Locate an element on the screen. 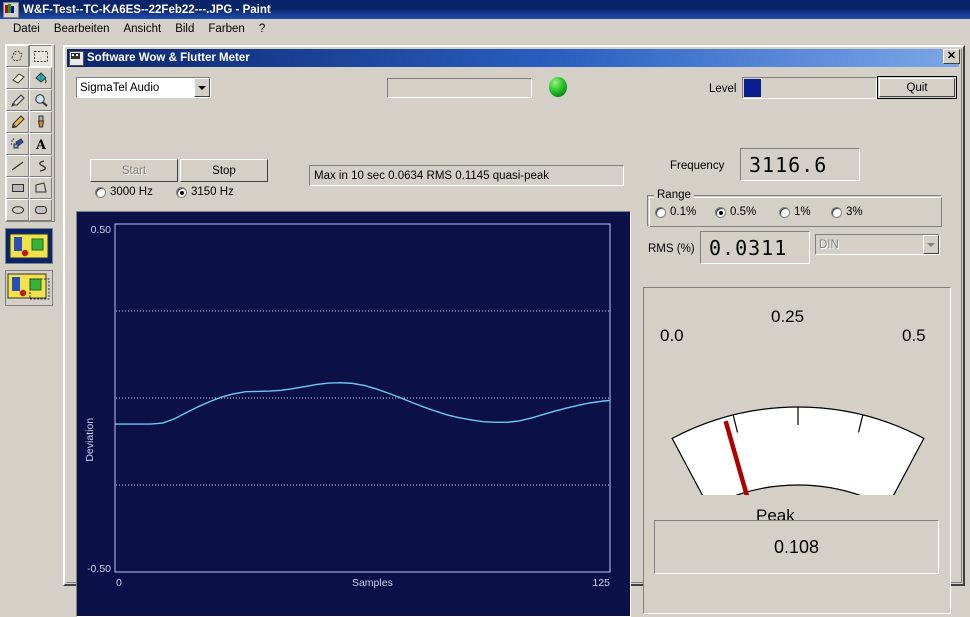  radio-3150hz: 3150 Hz is located at coordinates (205, 192).